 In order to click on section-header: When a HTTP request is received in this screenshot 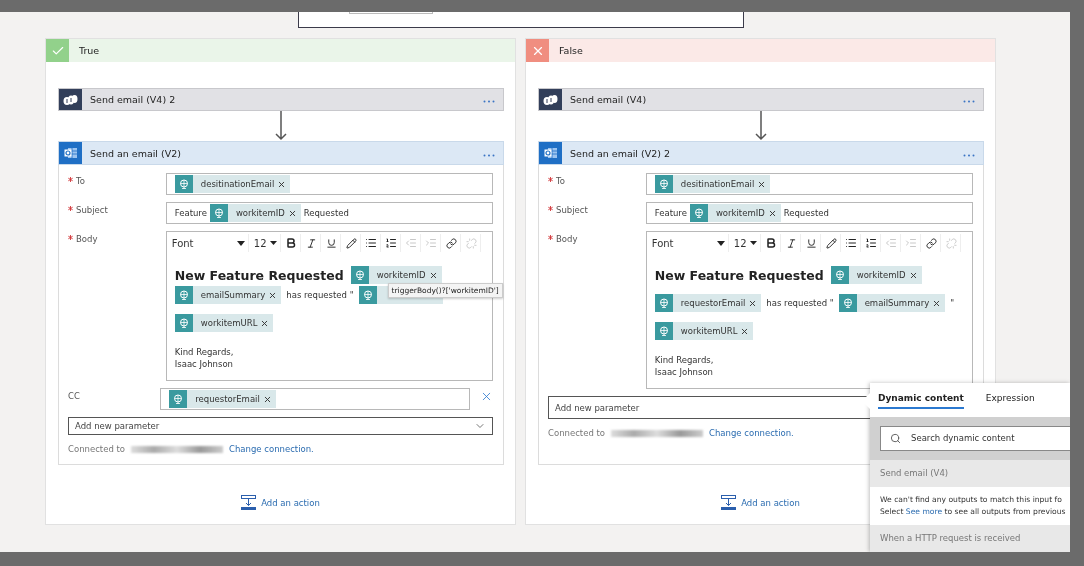, I will do `click(970, 538)`.